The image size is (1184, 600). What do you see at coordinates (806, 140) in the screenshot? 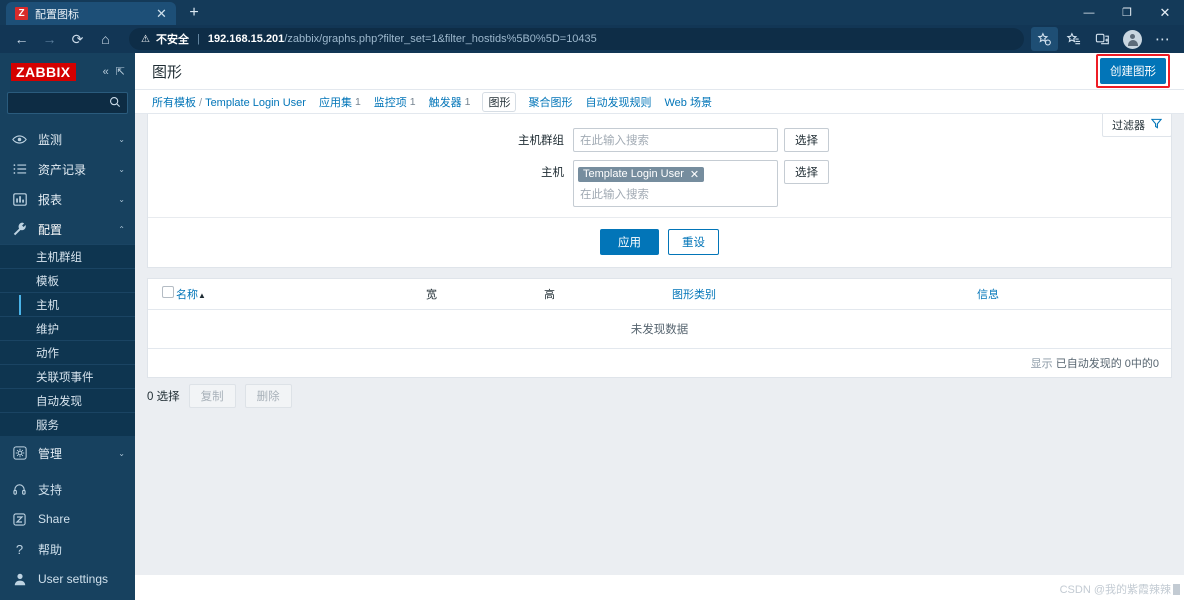
I see `host-group-select-button: 选择` at bounding box center [806, 140].